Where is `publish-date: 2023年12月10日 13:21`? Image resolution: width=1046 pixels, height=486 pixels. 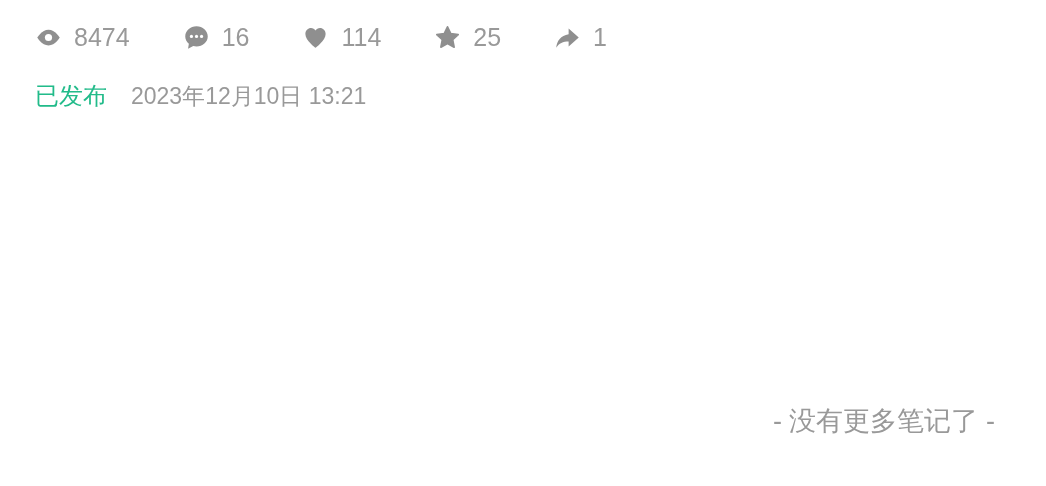 publish-date: 2023年12月10日 13:21 is located at coordinates (249, 96).